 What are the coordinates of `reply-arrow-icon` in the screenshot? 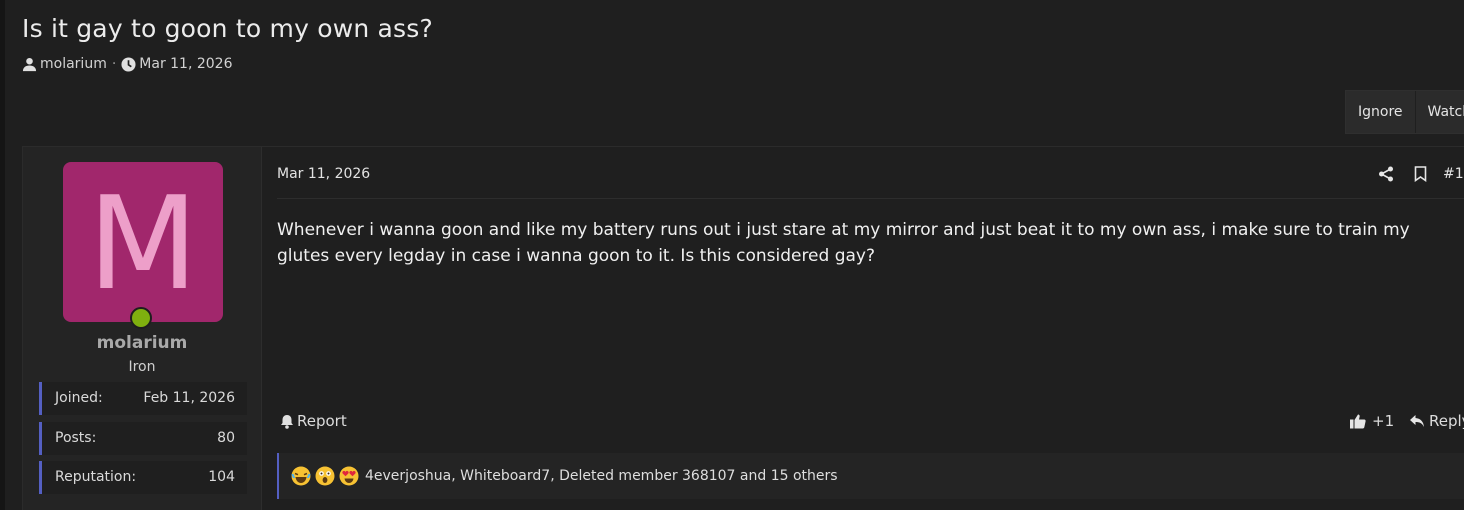 It's located at (1417, 421).